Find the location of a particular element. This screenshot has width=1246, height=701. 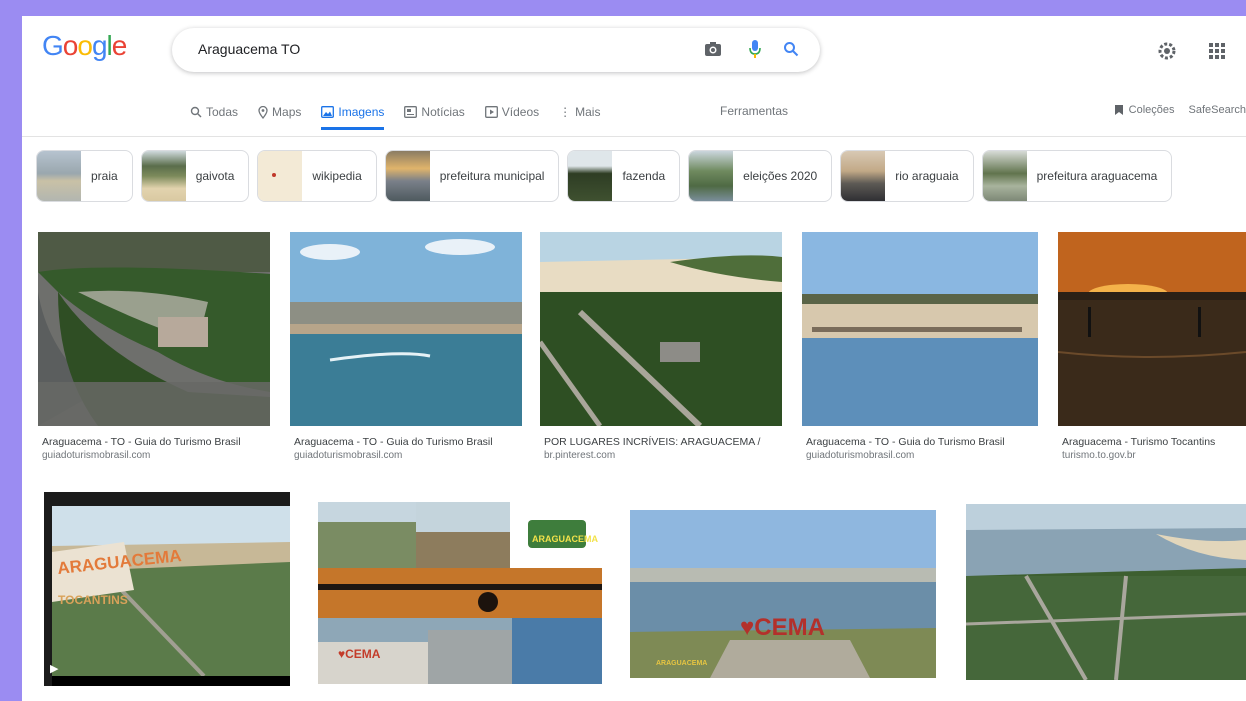

image-result: ♥CEMA ARAGUACEMA is located at coordinates (784, 601).